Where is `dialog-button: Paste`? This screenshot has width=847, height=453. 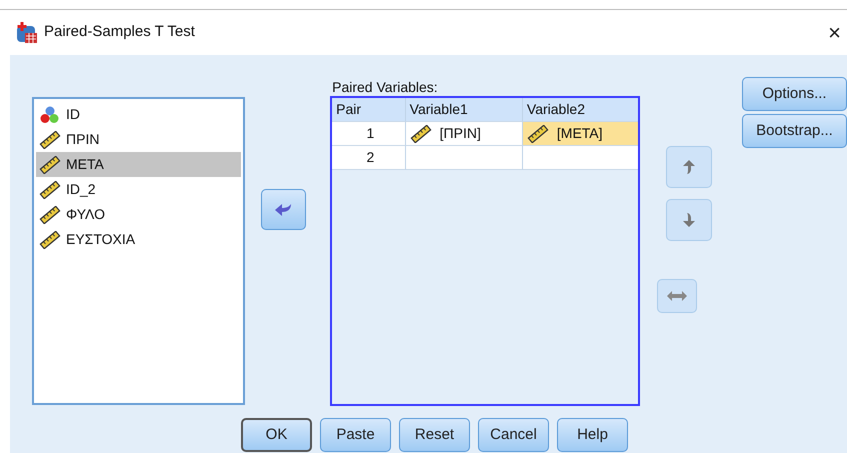
dialog-button: Paste is located at coordinates (355, 435).